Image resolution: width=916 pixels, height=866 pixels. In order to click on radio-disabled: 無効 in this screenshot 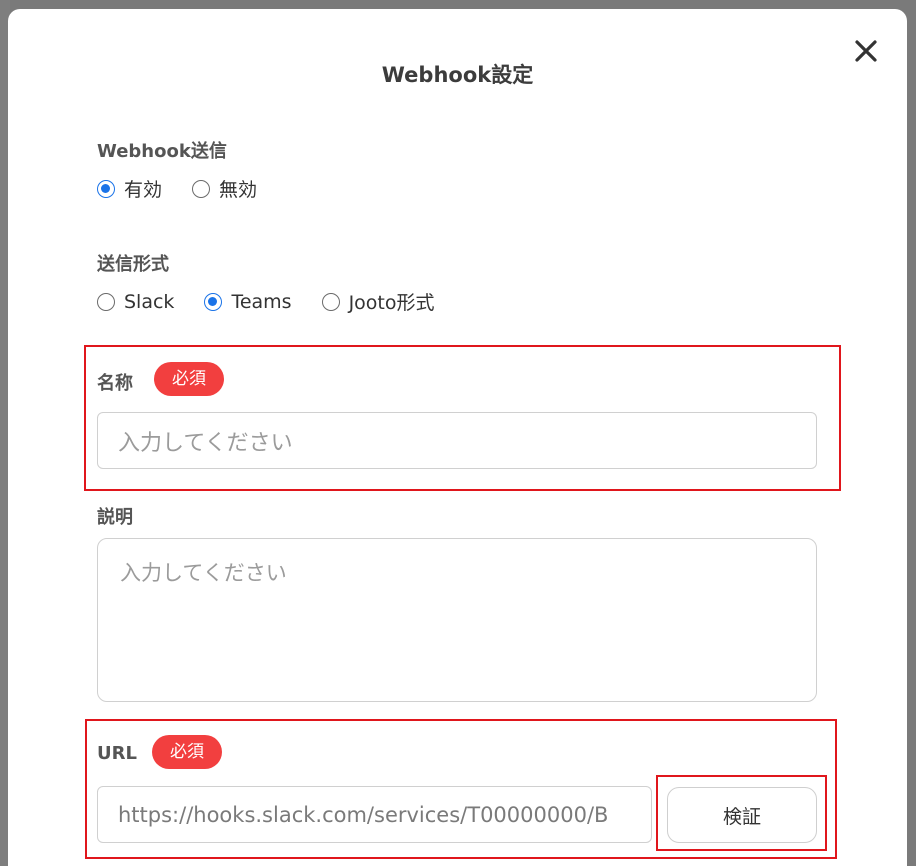, I will do `click(224, 188)`.